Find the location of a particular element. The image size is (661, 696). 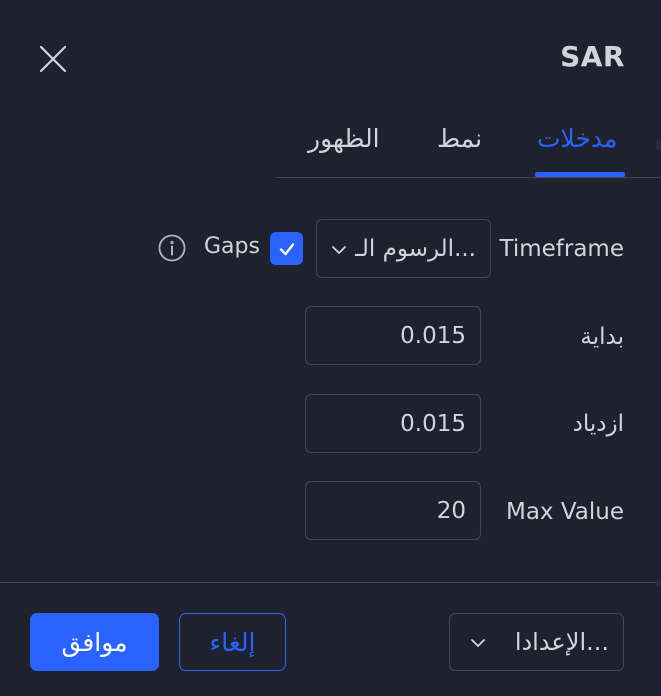

dialog-title: SAR is located at coordinates (592, 56).